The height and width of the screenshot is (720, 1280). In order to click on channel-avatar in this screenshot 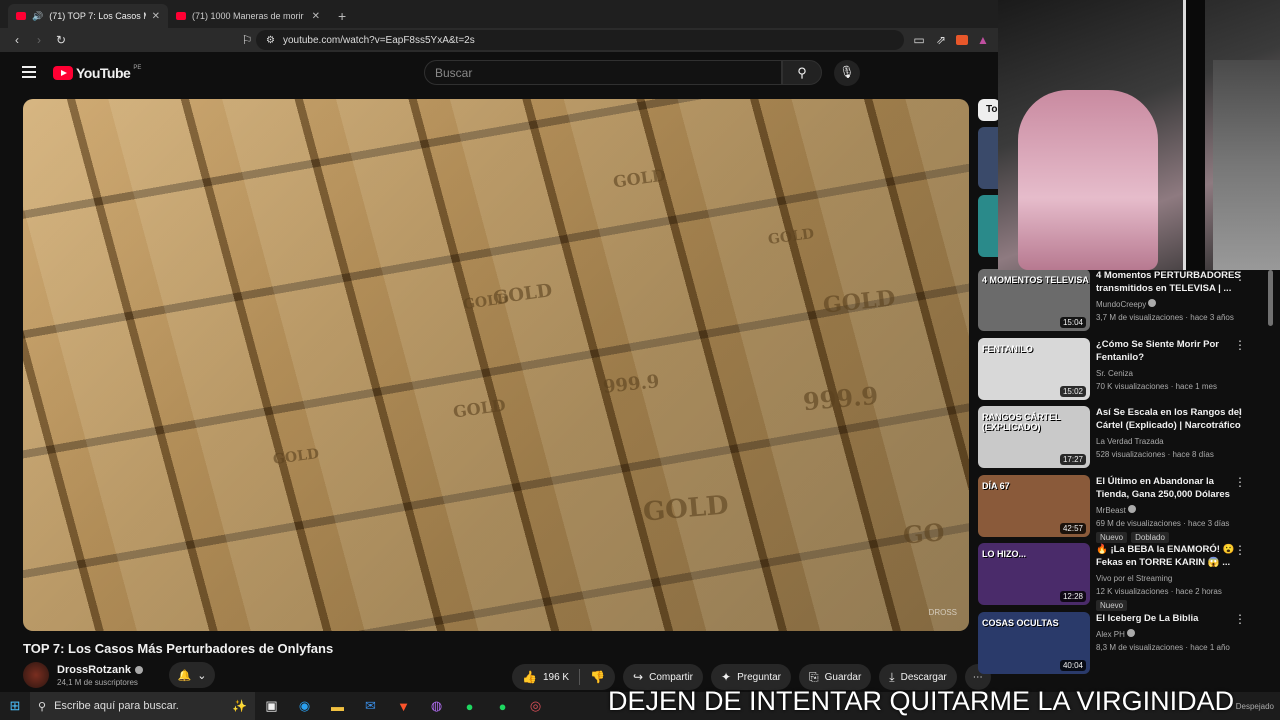, I will do `click(36, 675)`.